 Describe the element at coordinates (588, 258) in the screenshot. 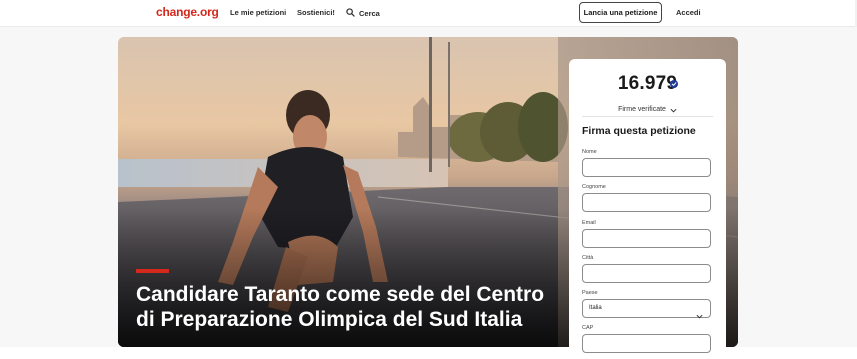

I see `city-label: Città` at that location.